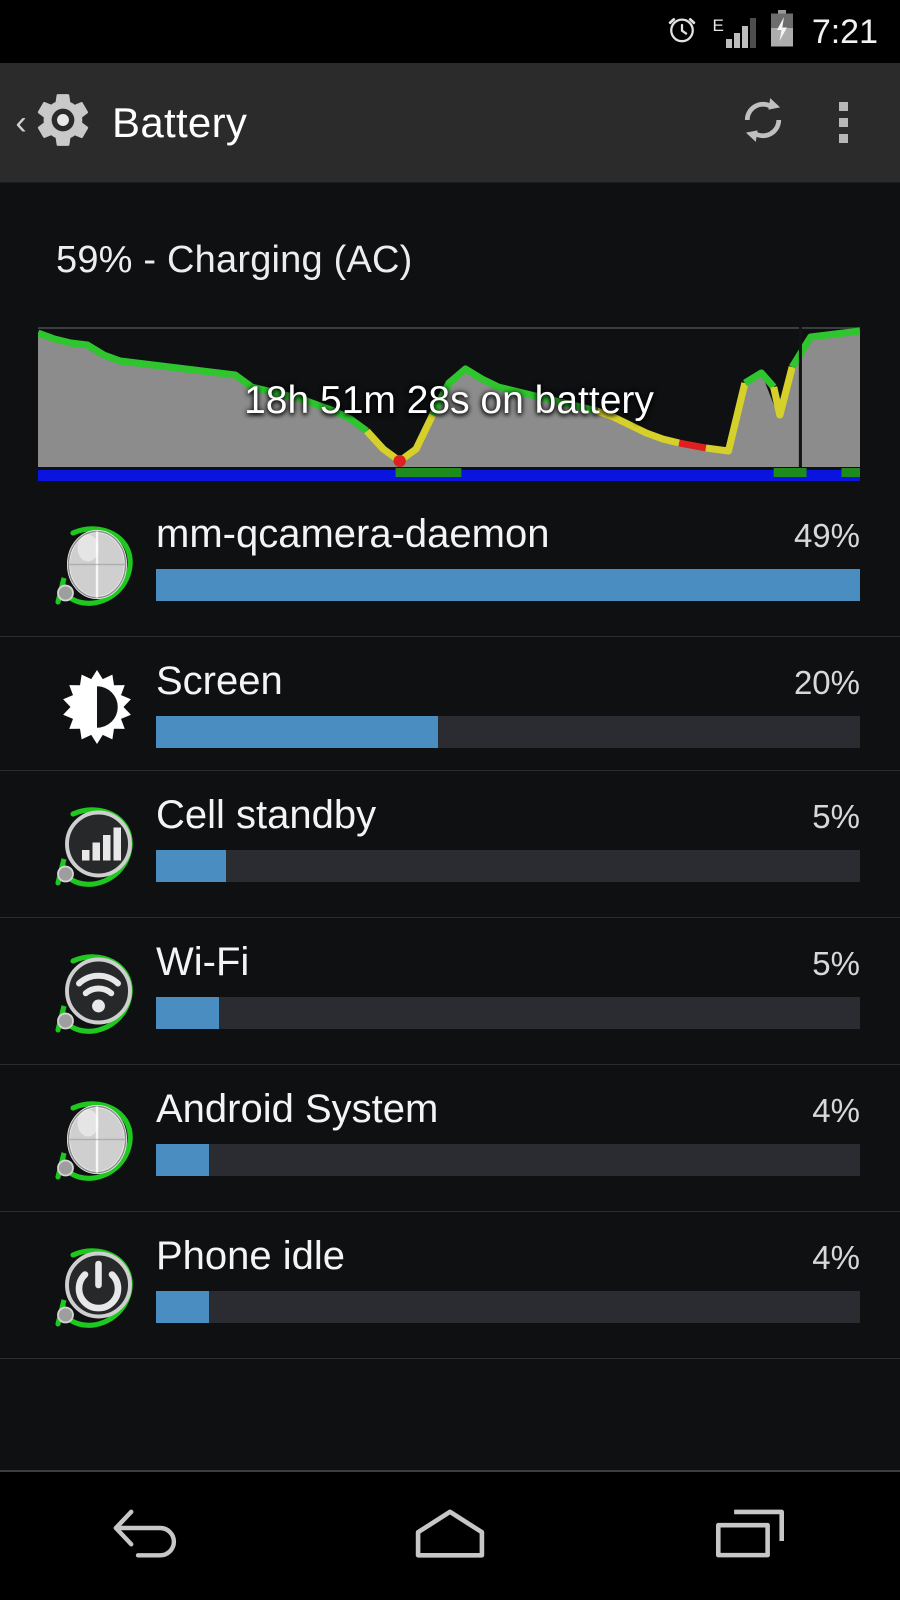 Image resolution: width=900 pixels, height=1600 pixels. I want to click on nav-back-button, so click(150, 1536).